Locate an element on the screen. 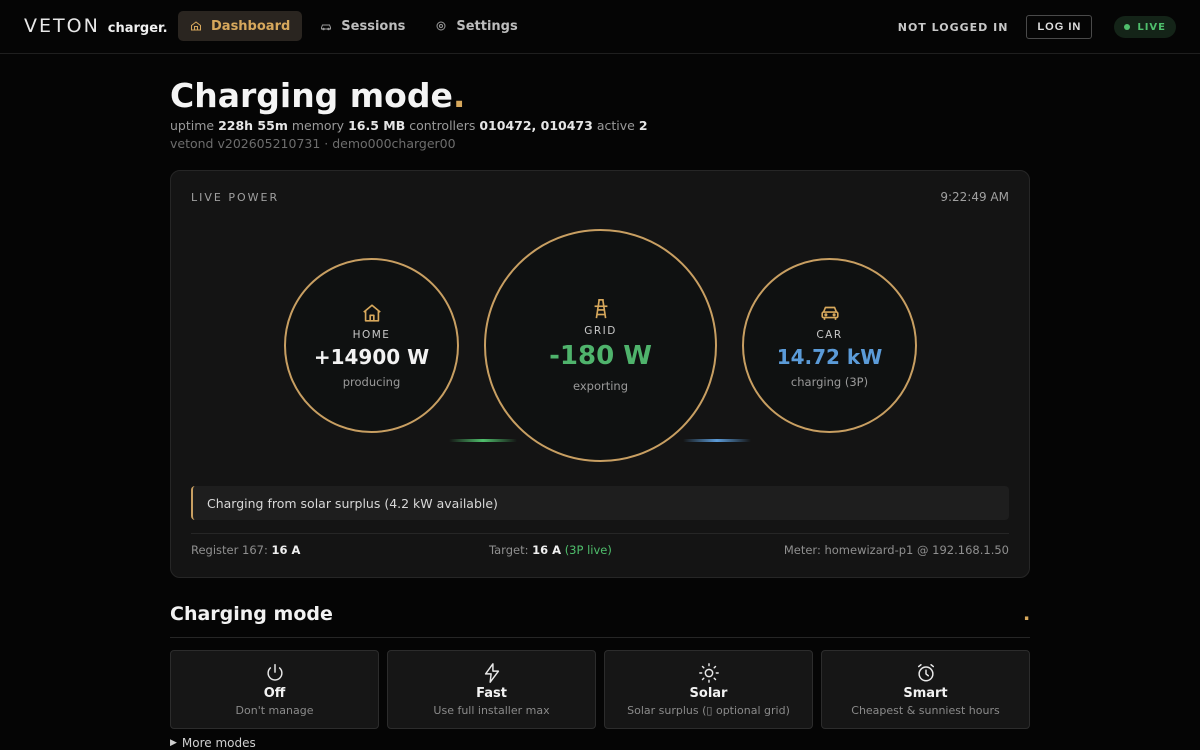  page-title-text: Charging mode is located at coordinates (311, 95).